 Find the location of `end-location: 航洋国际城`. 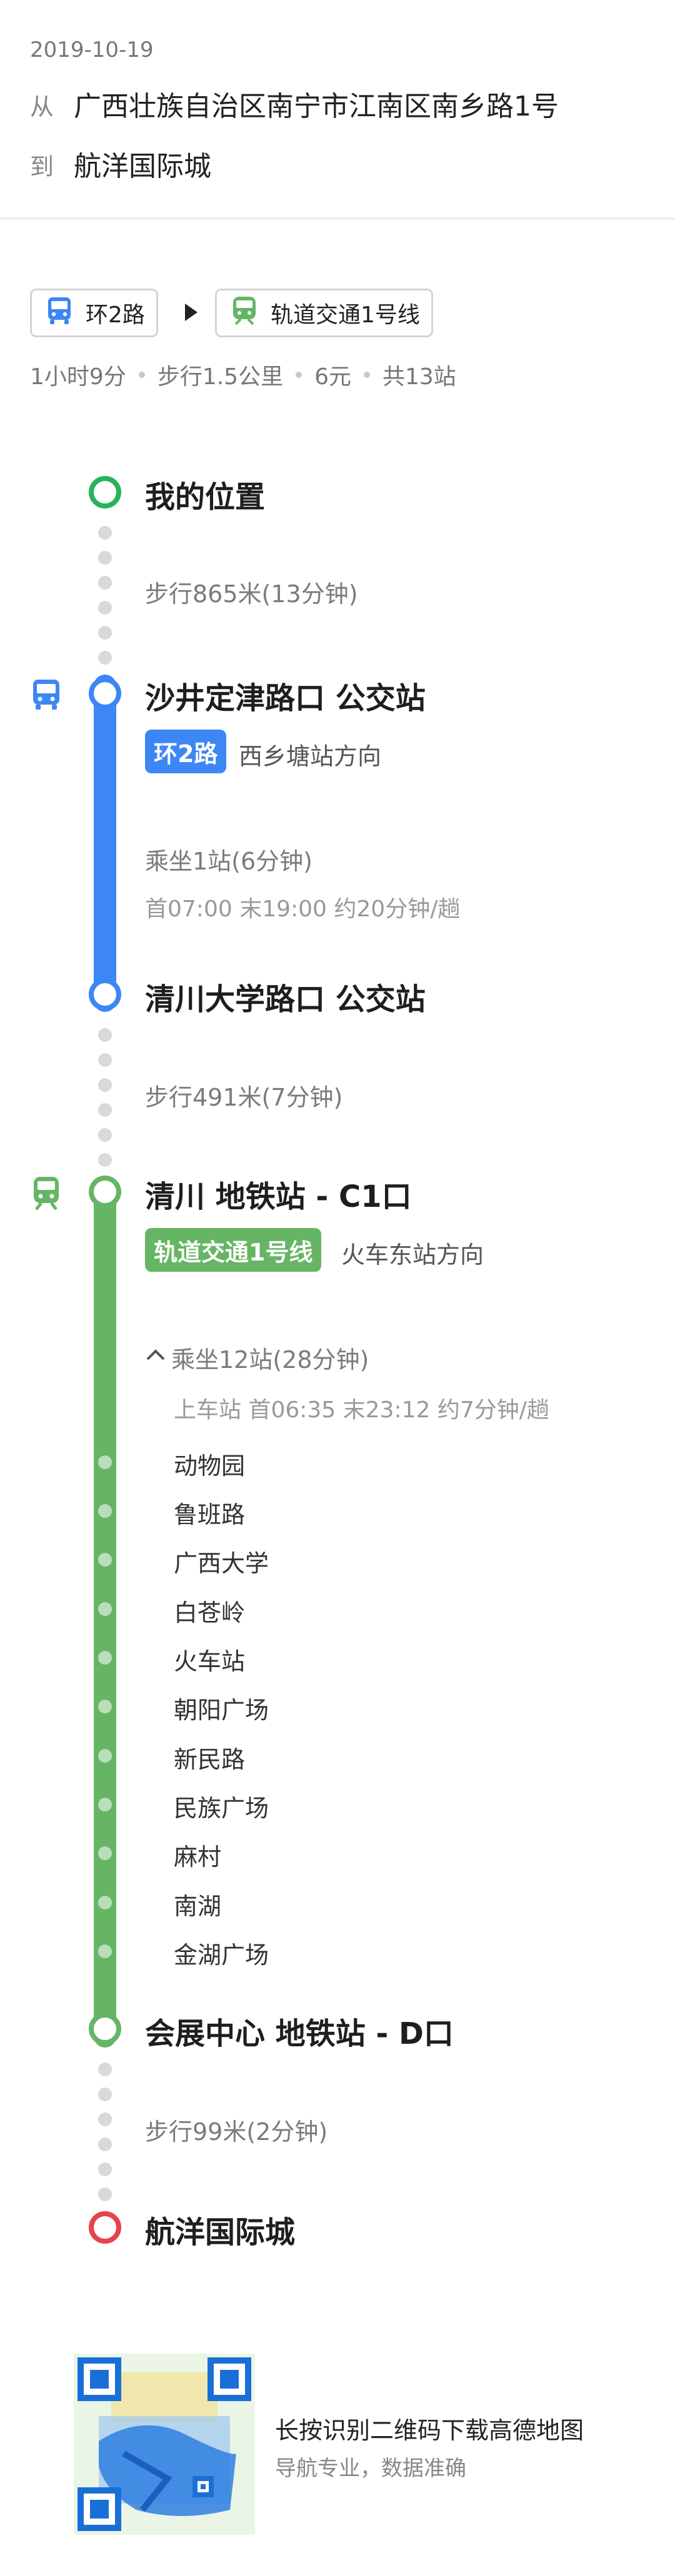

end-location: 航洋国际城 is located at coordinates (220, 2232).